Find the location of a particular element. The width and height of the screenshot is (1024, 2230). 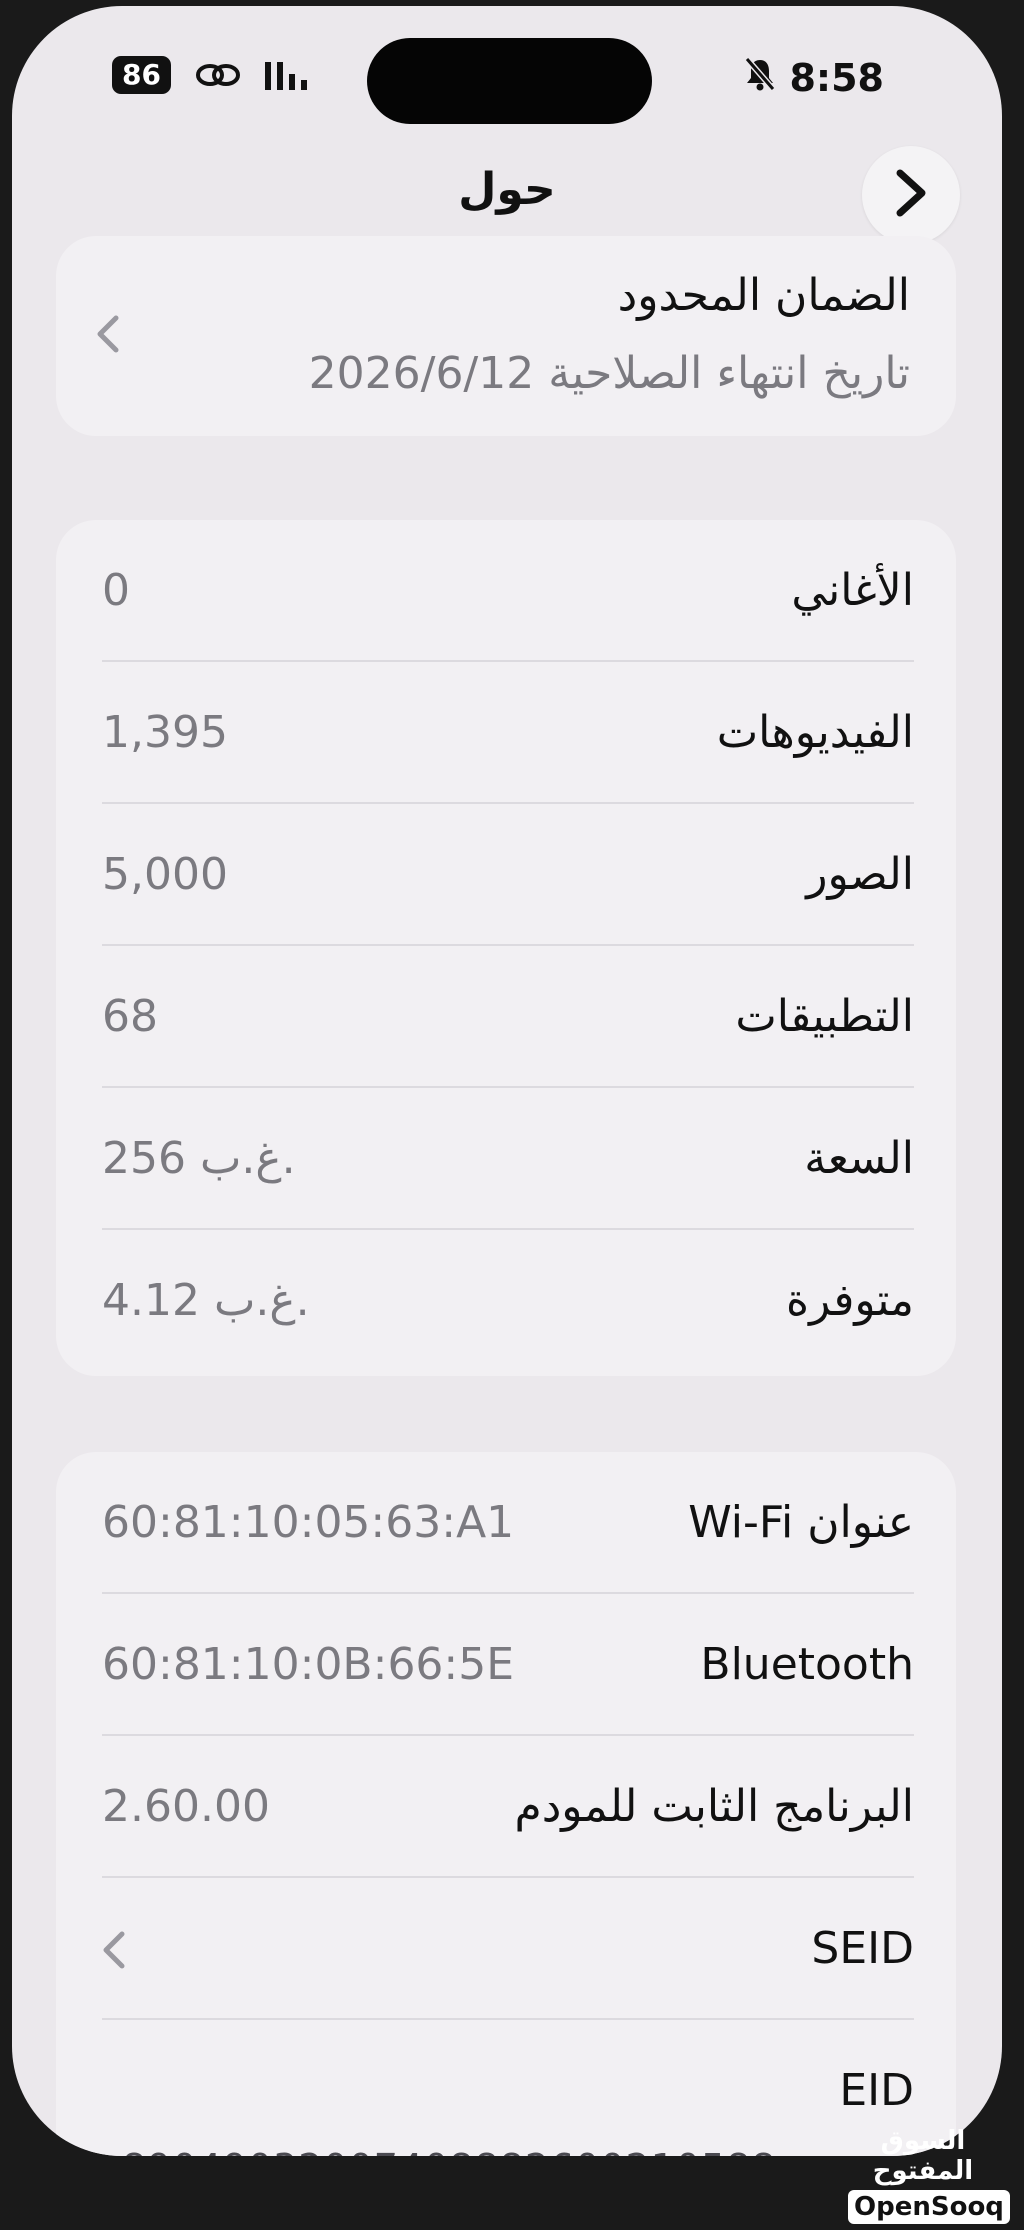

row-value: 256 غ.ب. is located at coordinates (199, 1158).